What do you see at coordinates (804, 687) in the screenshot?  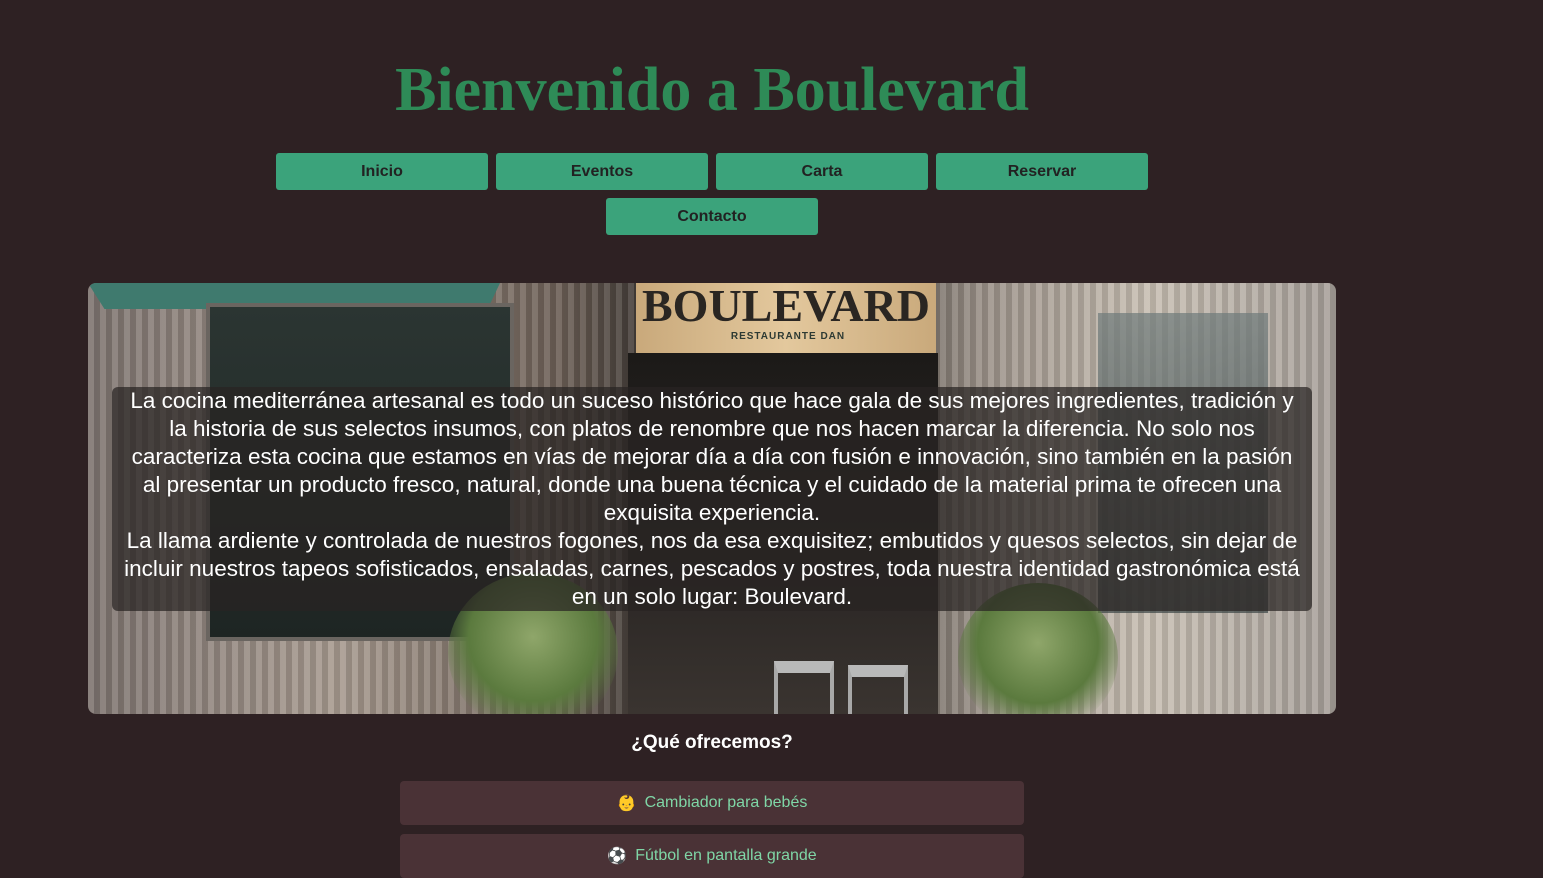 I see `stool-left` at bounding box center [804, 687].